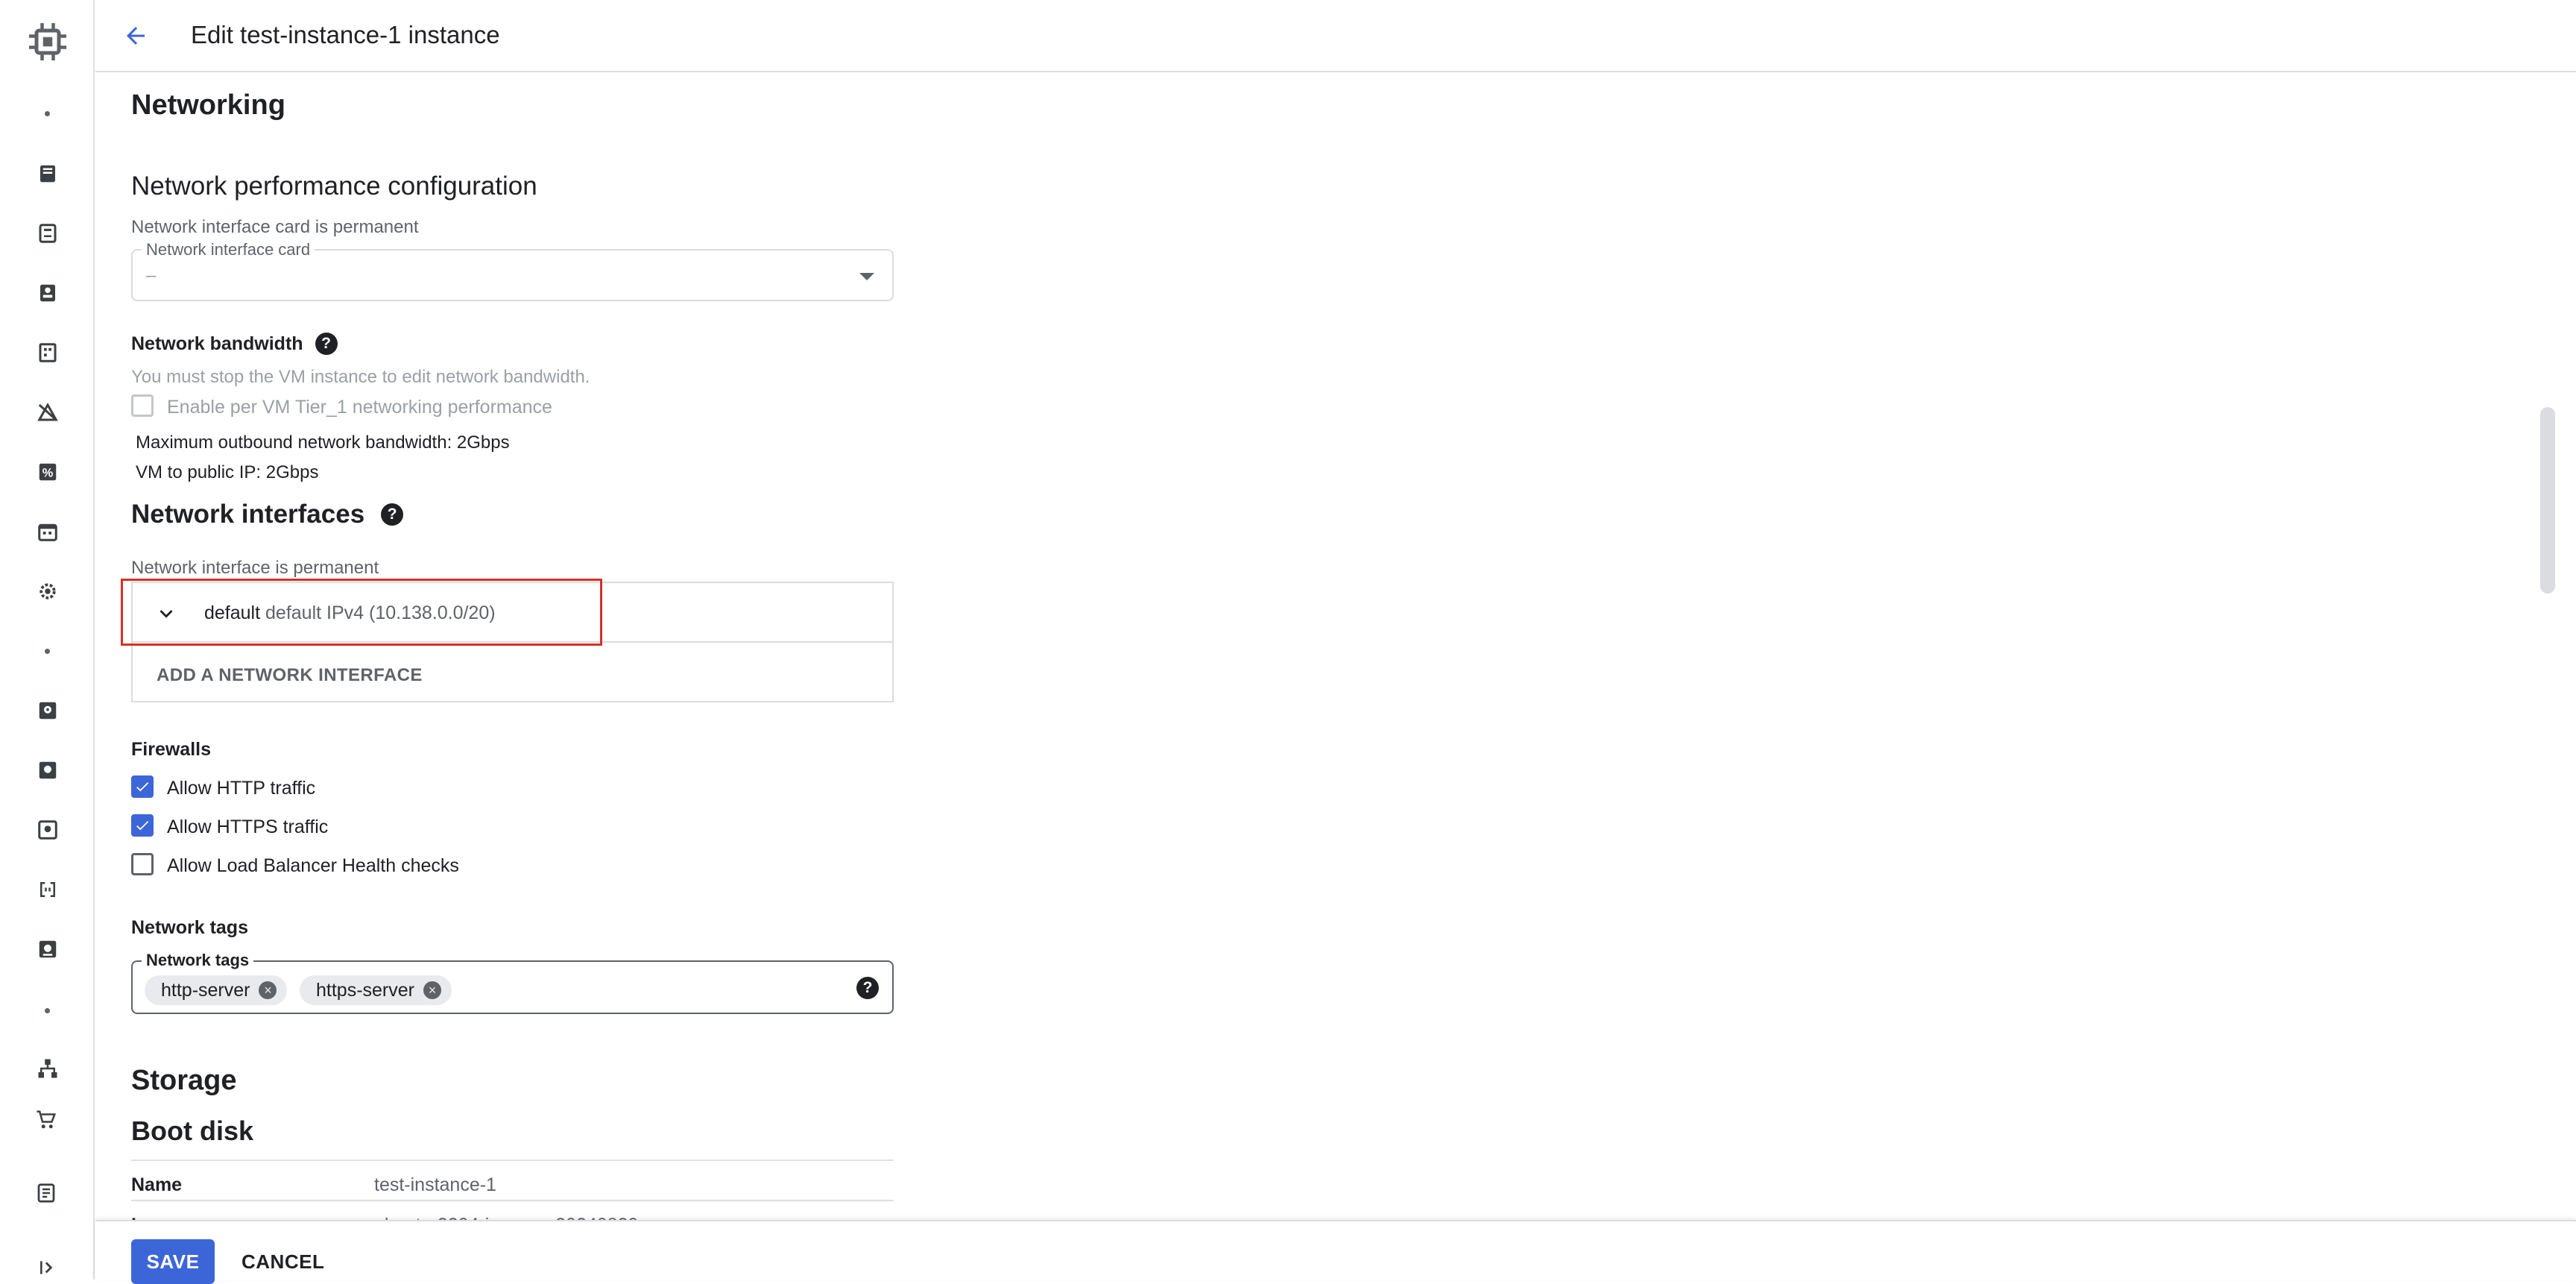  What do you see at coordinates (198, 961) in the screenshot?
I see `network-tags-field-label: Network tags` at bounding box center [198, 961].